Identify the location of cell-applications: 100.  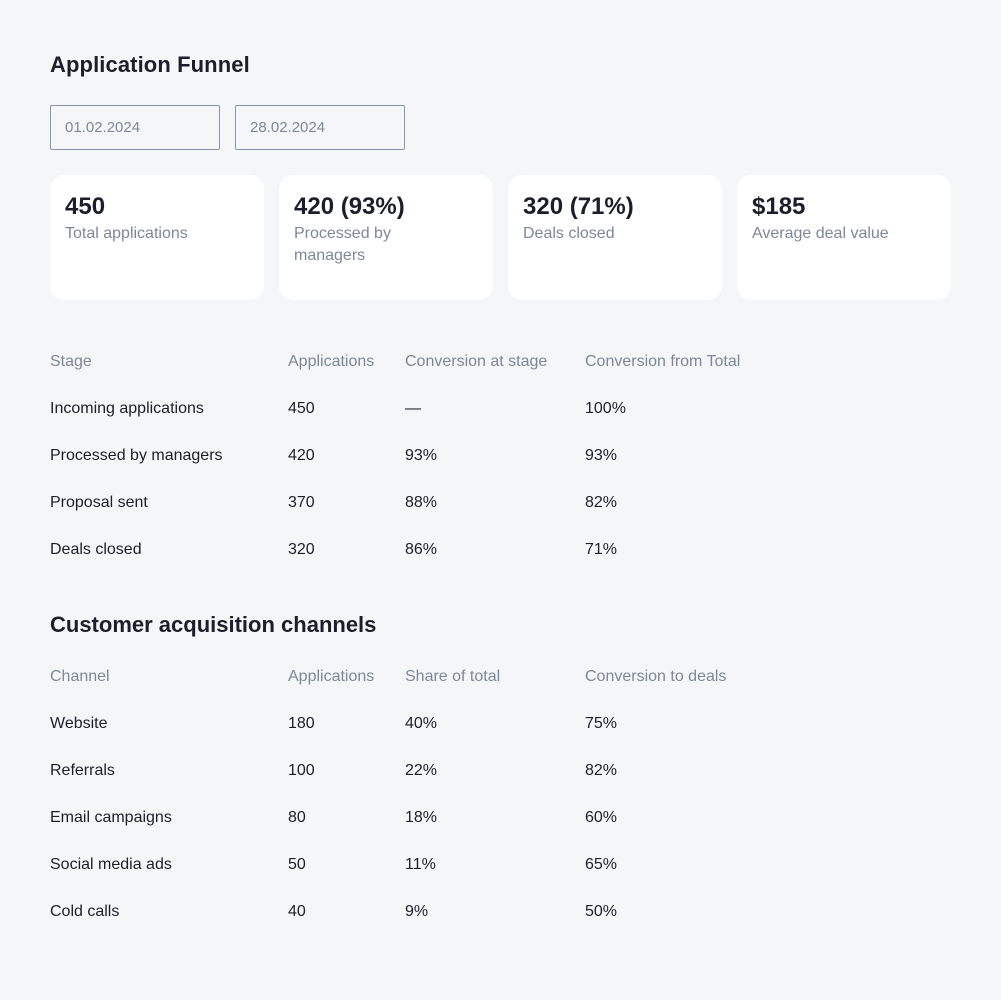
(301, 770).